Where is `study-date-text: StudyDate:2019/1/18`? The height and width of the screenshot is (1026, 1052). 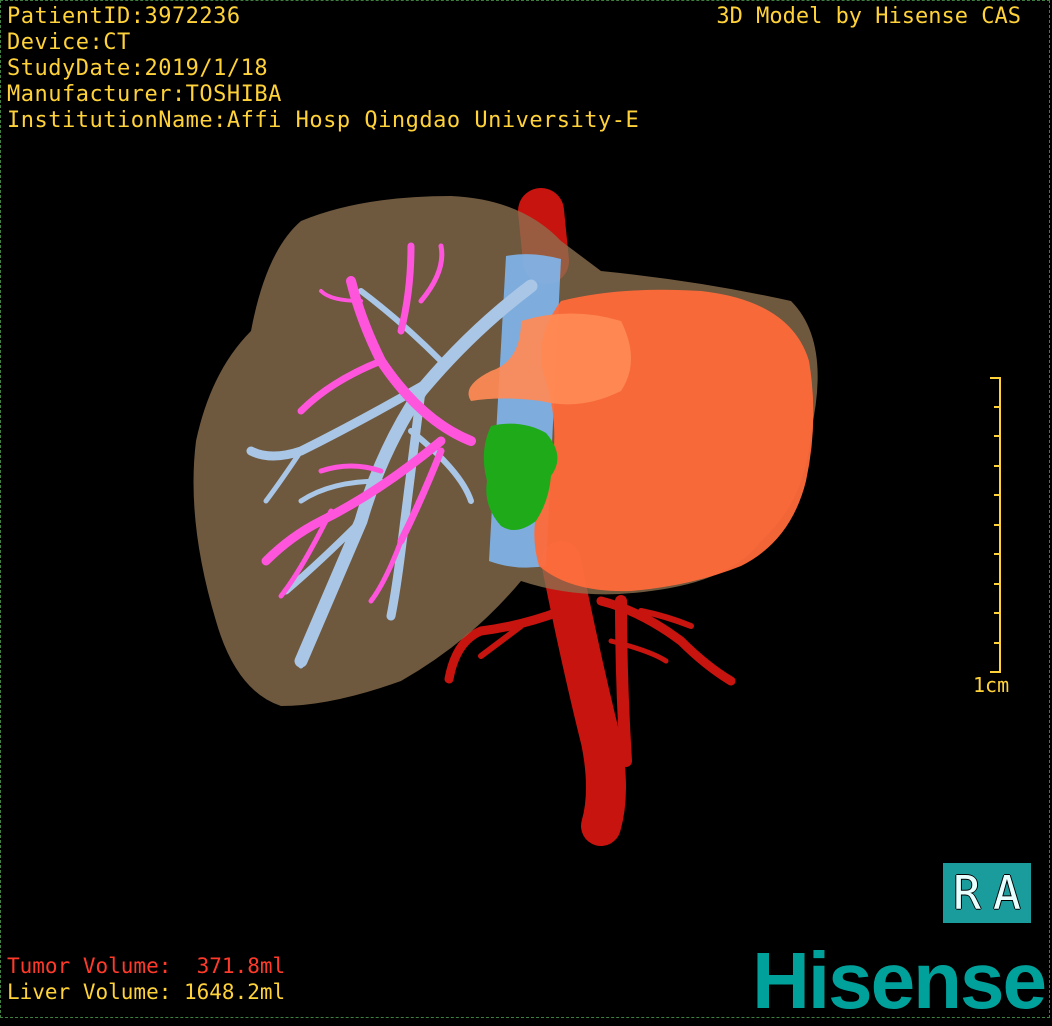 study-date-text: StudyDate:2019/1/18 is located at coordinates (138, 68).